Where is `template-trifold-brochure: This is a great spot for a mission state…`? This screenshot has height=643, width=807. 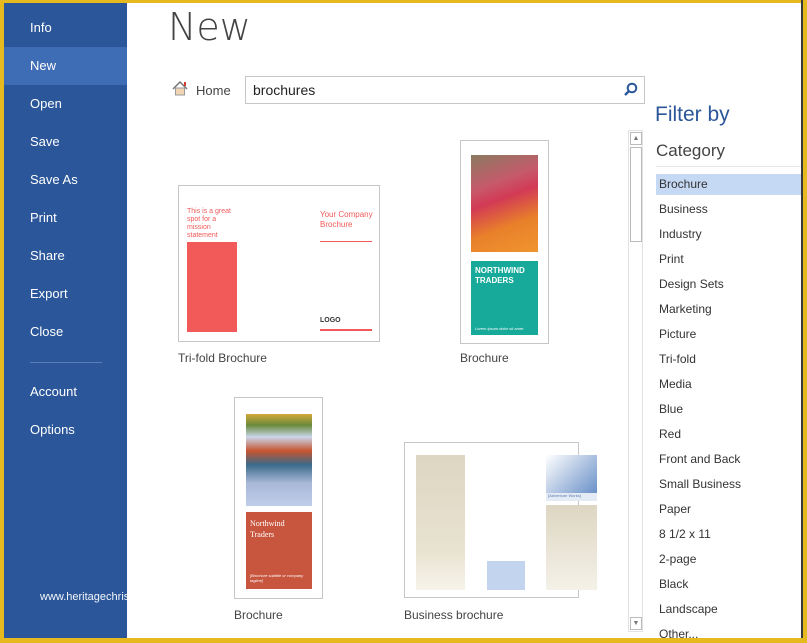 template-trifold-brochure: This is a great spot for a mission state… is located at coordinates (279, 263).